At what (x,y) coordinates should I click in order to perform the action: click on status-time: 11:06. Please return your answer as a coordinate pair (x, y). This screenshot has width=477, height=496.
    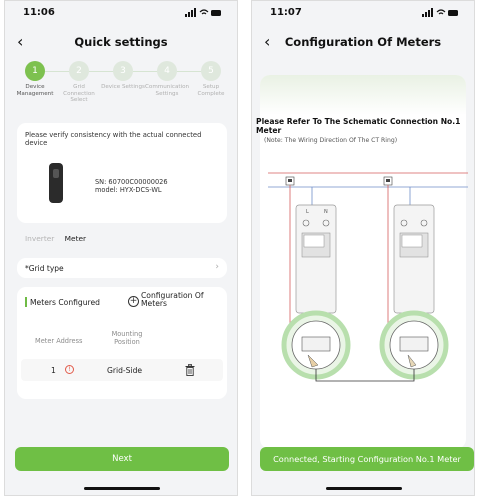
    Looking at the image, I should click on (39, 12).